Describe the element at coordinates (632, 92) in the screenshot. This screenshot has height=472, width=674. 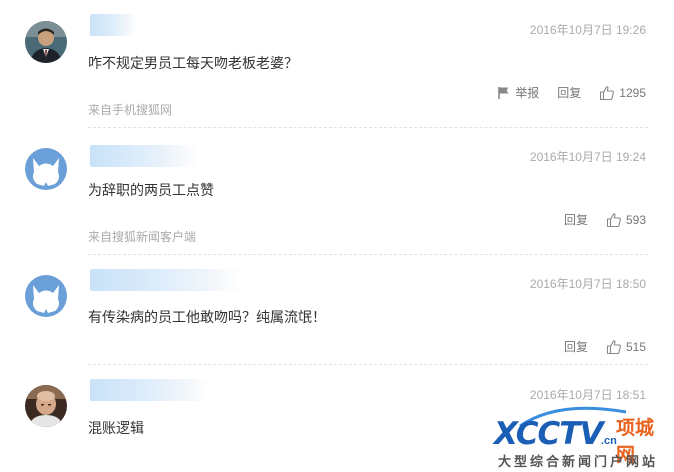
I see `like-count: 1295` at that location.